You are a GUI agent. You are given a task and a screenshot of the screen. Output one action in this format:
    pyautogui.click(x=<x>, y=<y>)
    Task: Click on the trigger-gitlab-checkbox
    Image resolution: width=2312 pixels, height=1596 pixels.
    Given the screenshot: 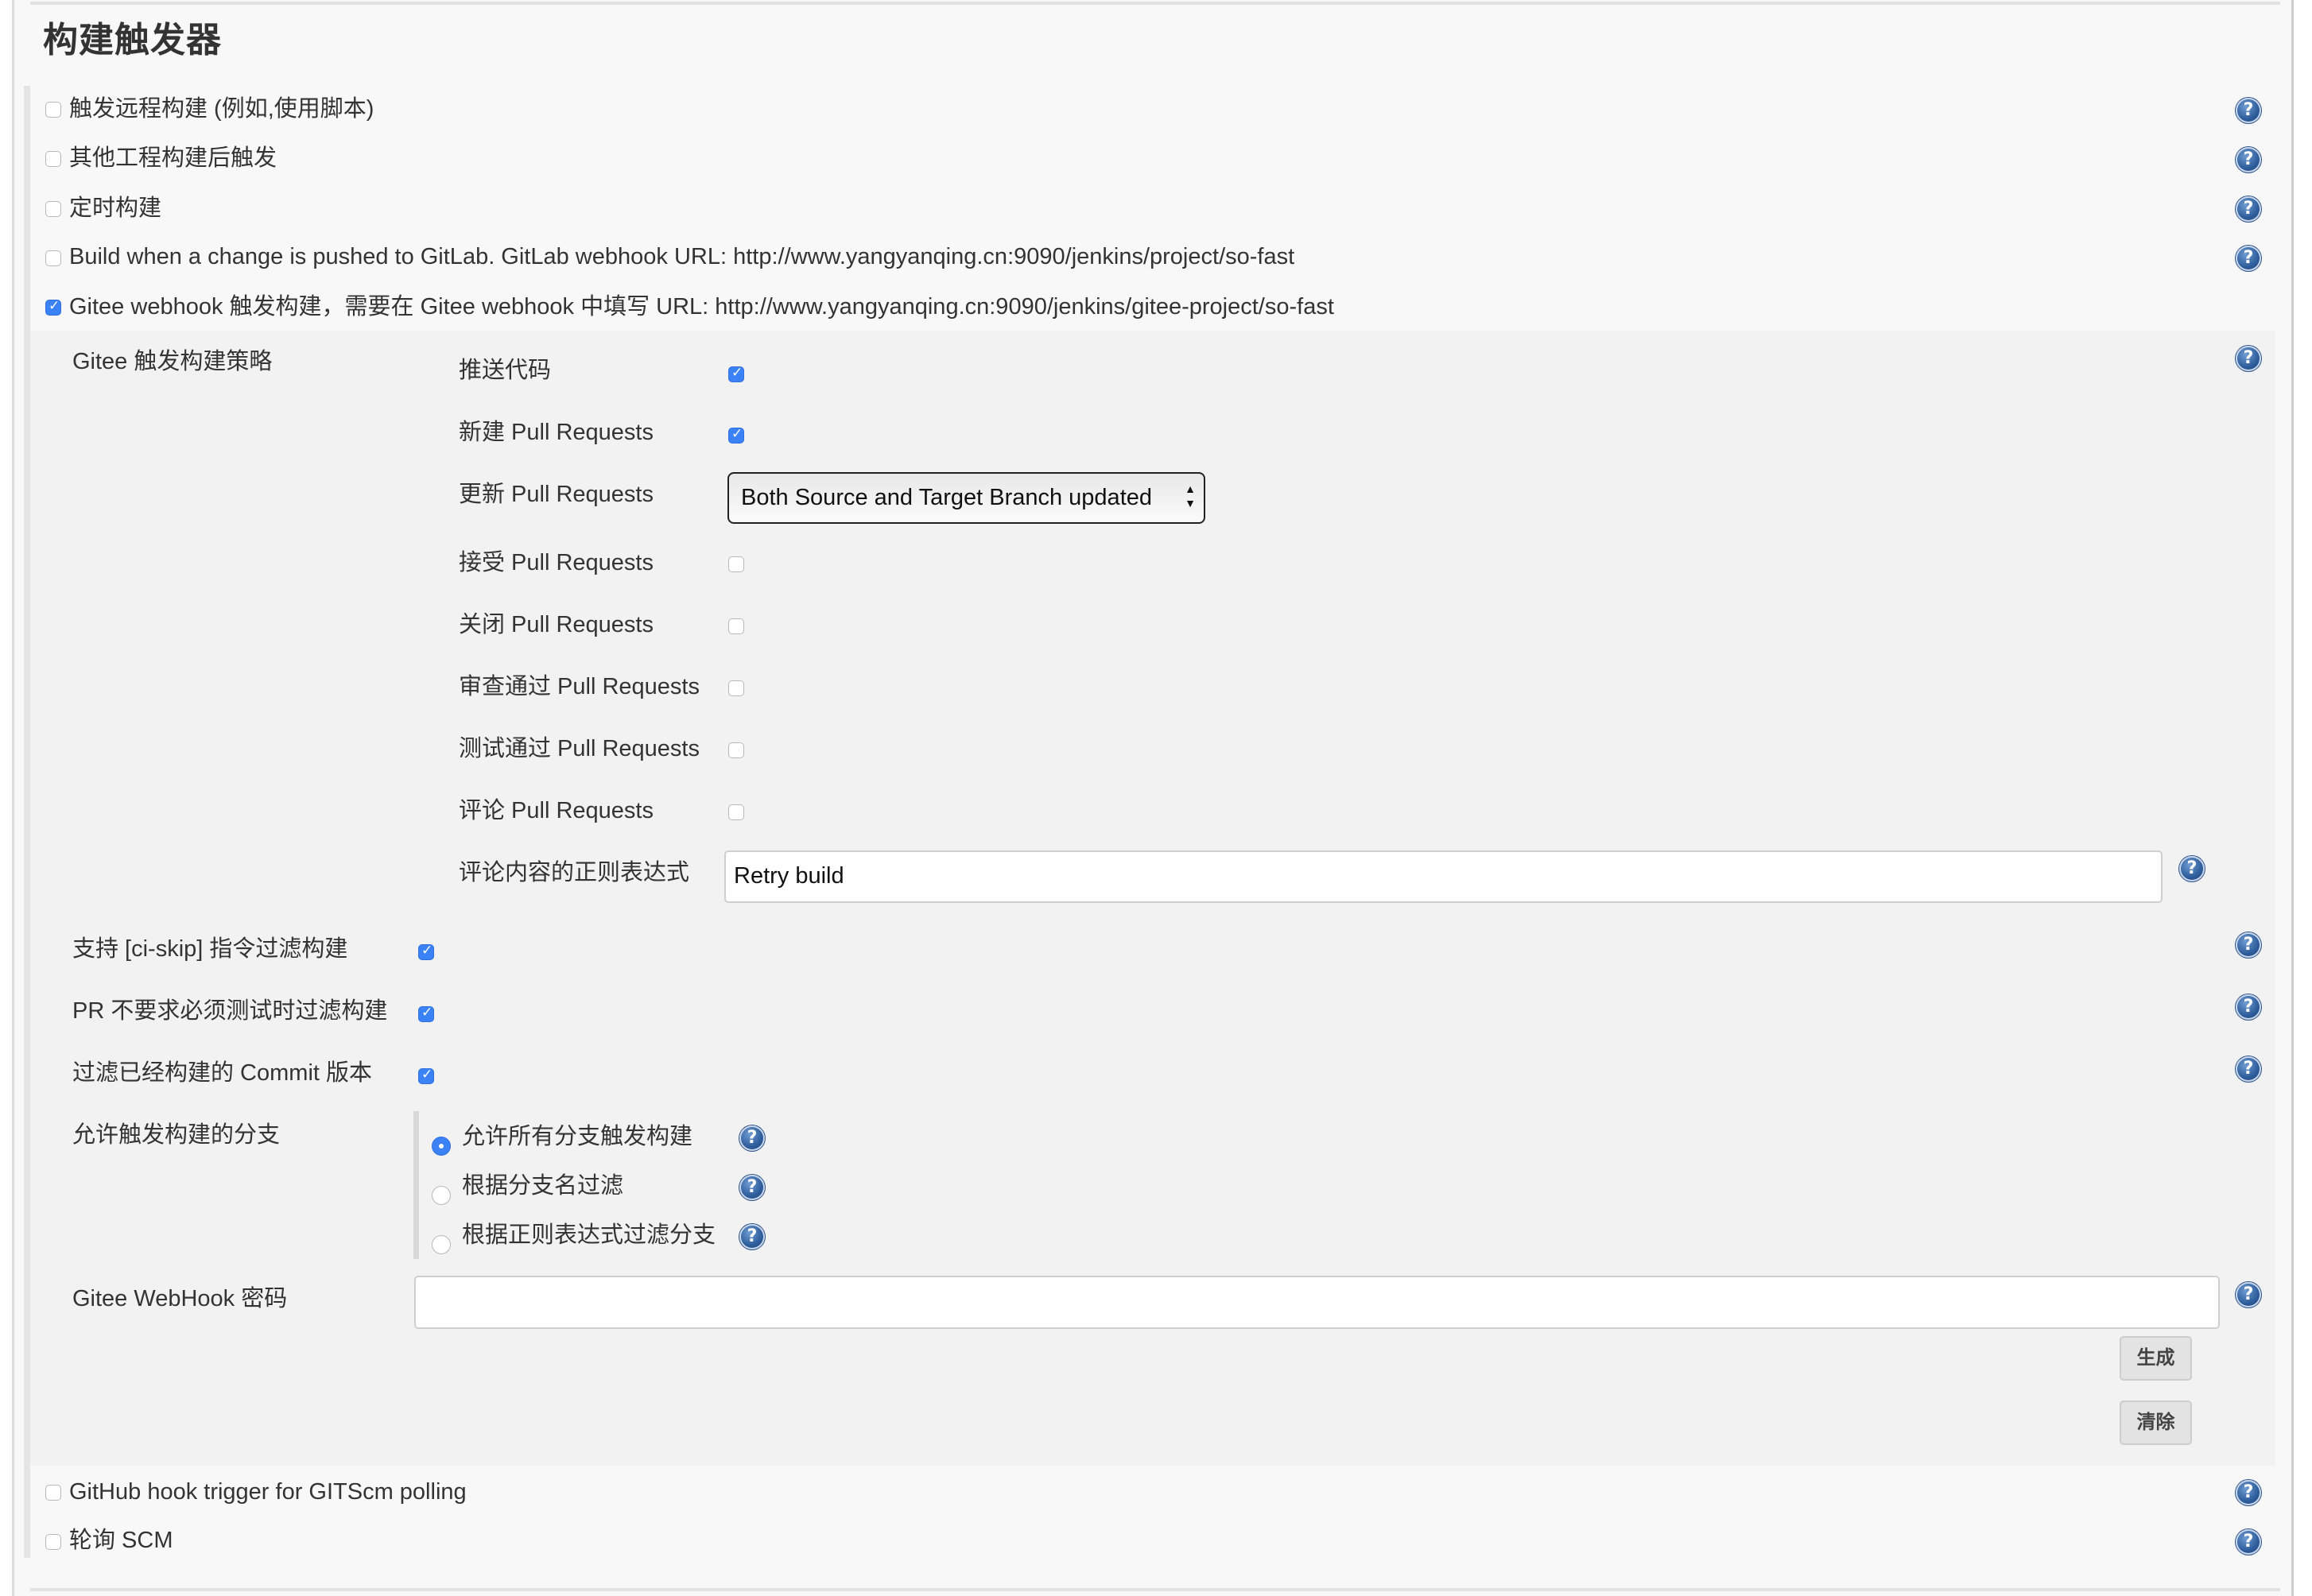 What is the action you would take?
    pyautogui.click(x=53, y=258)
    